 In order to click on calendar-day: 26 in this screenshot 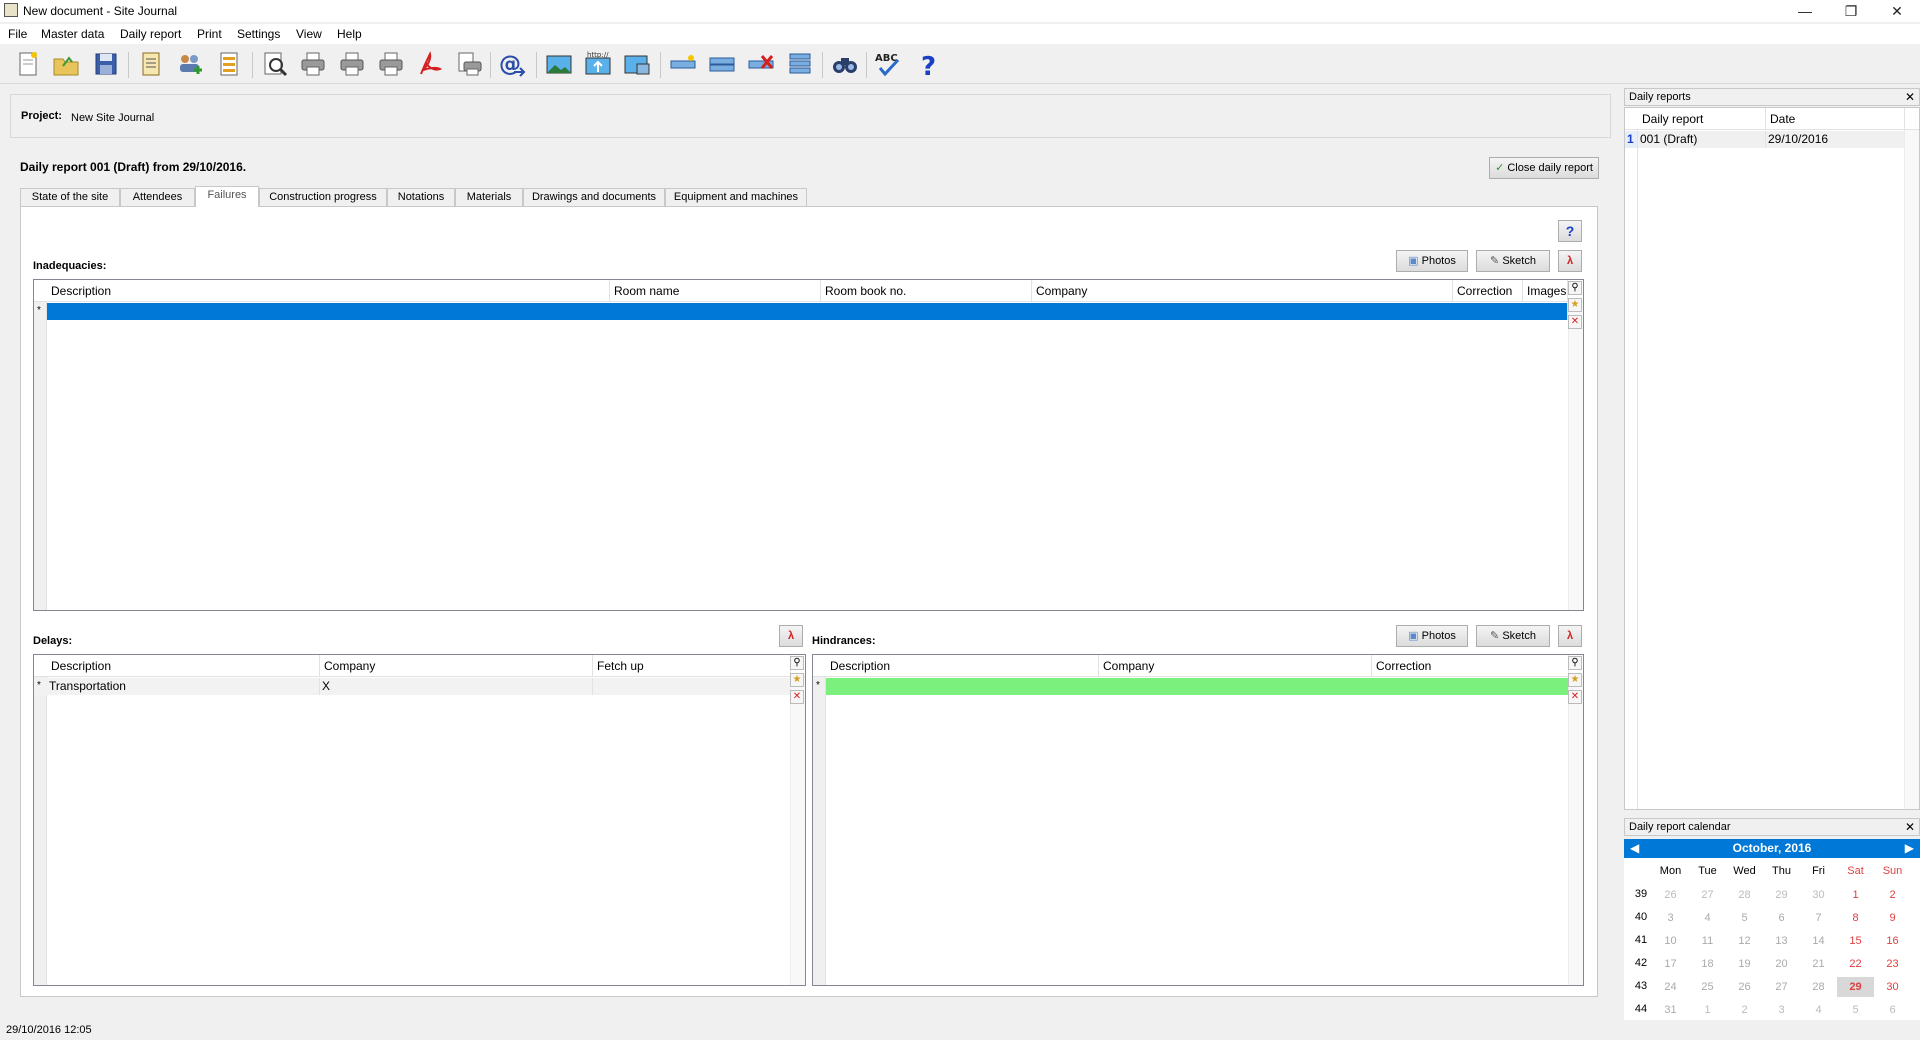, I will do `click(1670, 895)`.